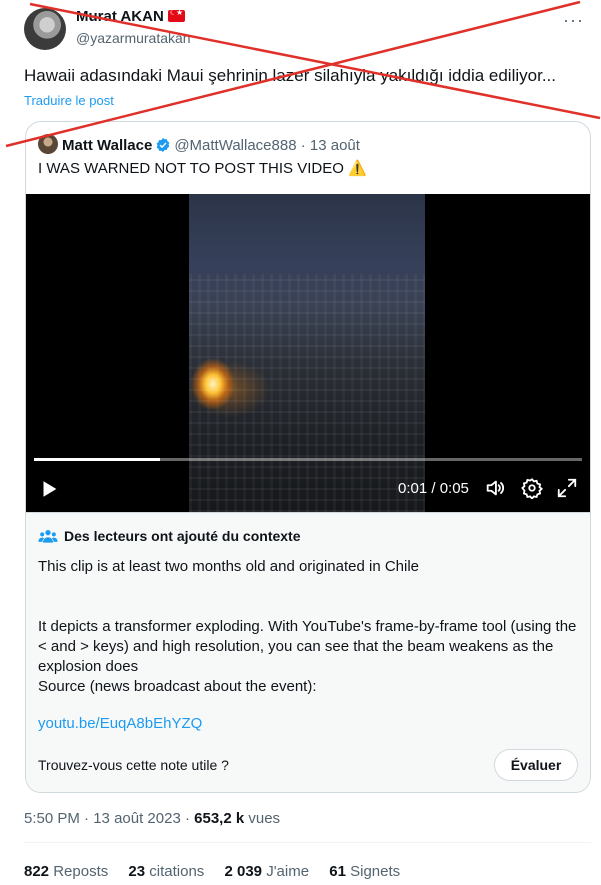 The image size is (601, 885). I want to click on post-time: 5:50 PM, so click(52, 818).